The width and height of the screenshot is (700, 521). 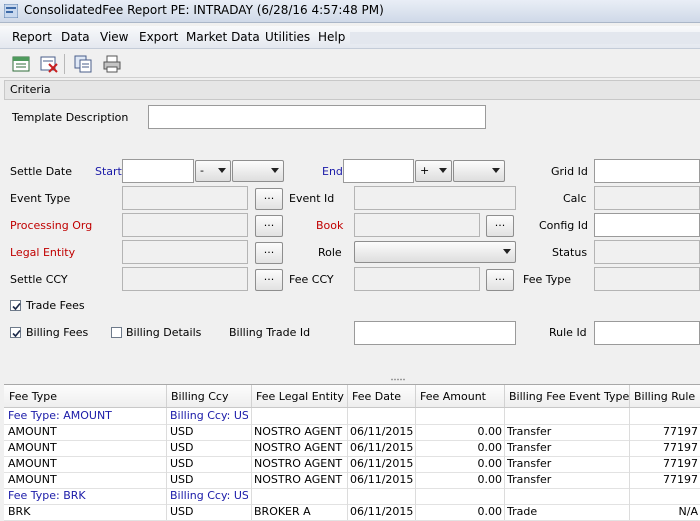 What do you see at coordinates (352, 496) in the screenshot?
I see `table-group-row: Fee Type: BRK Billing Ccy: USD` at bounding box center [352, 496].